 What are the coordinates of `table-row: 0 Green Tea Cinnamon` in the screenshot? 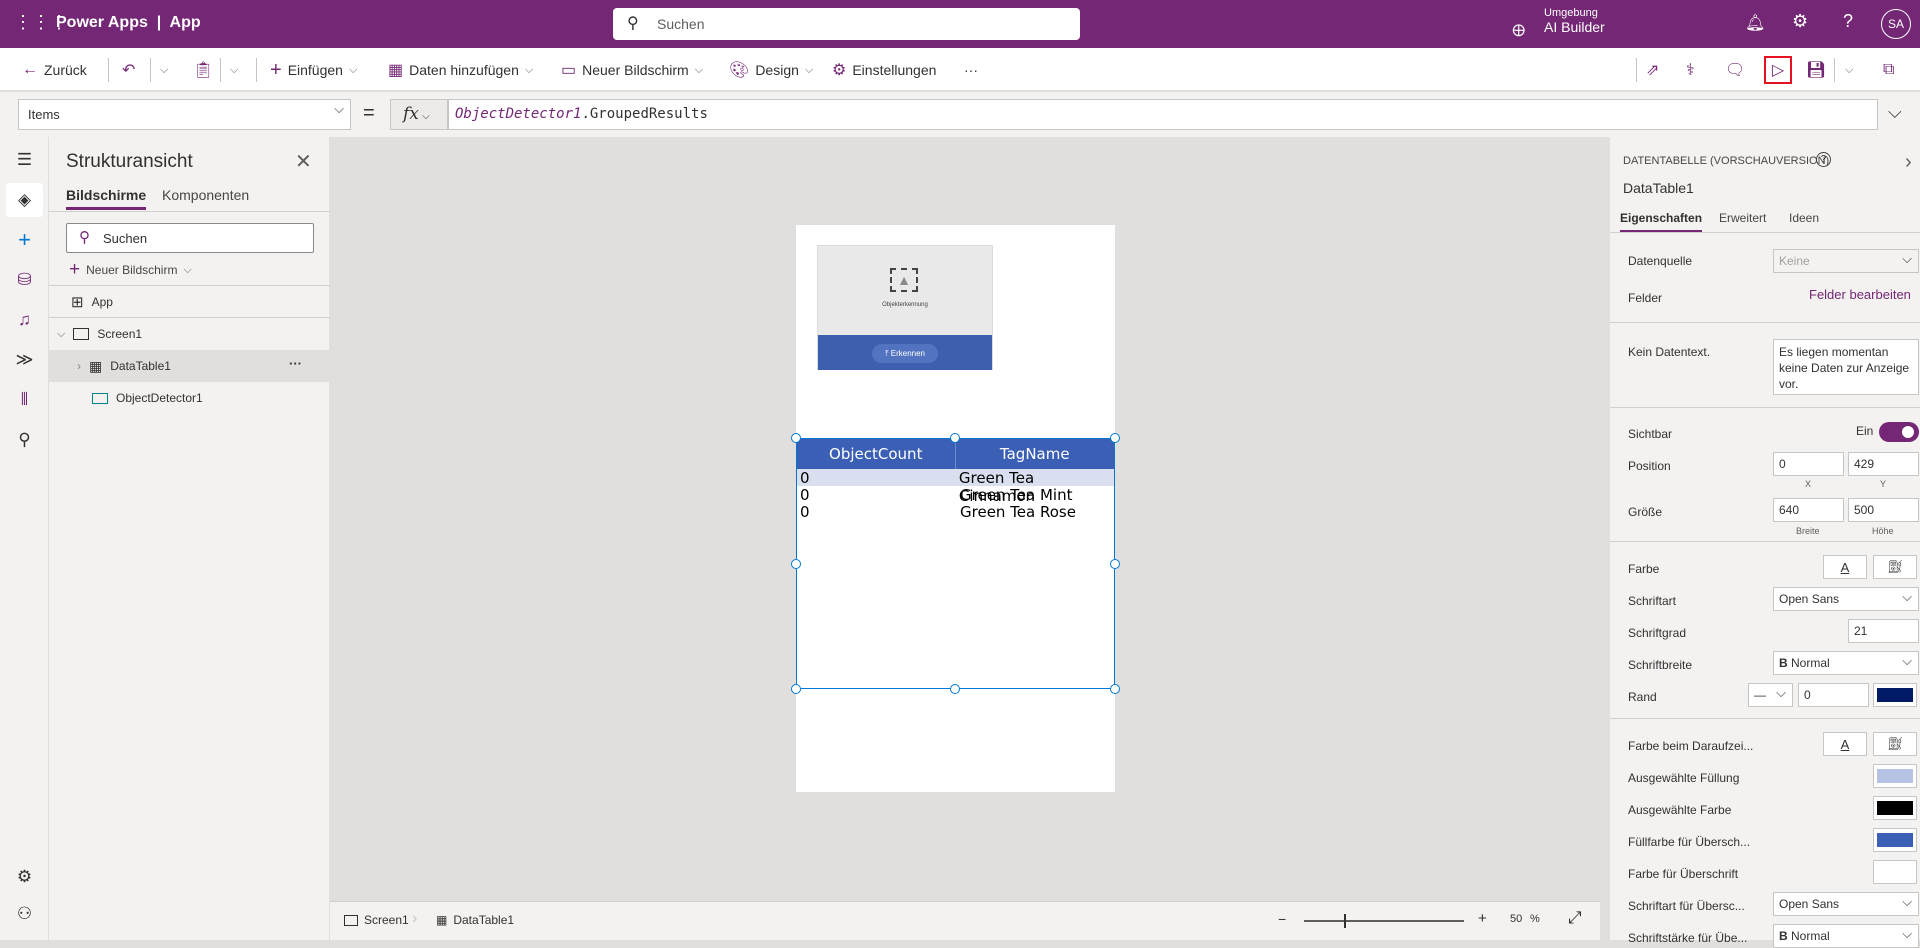 It's located at (955, 487).